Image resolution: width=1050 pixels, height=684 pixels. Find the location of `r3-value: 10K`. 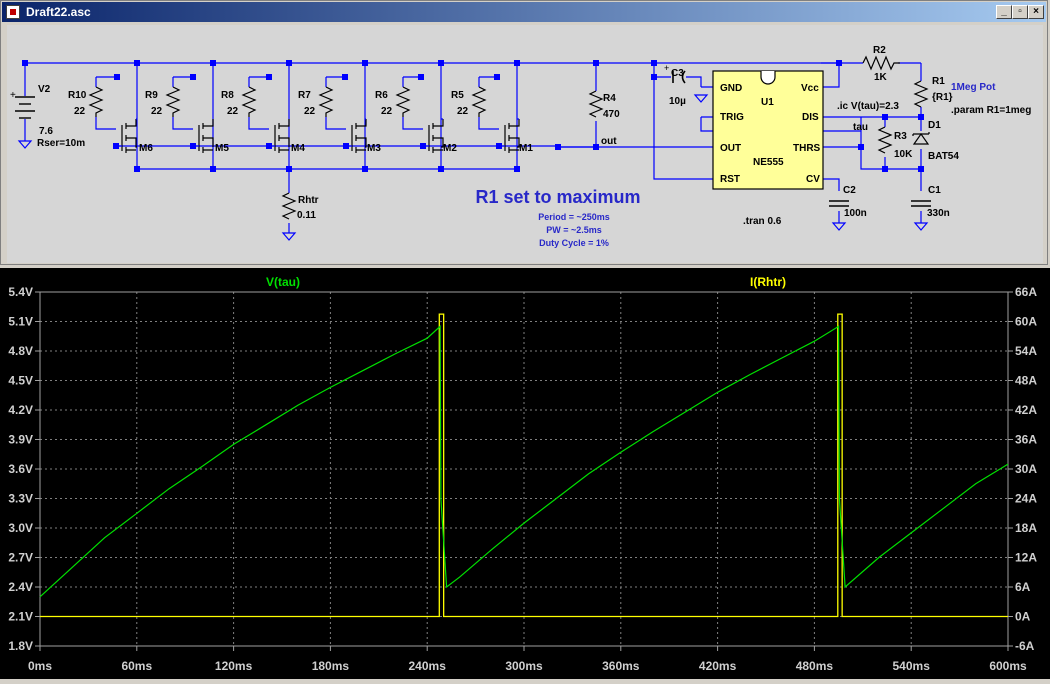

r3-value: 10K is located at coordinates (903, 154).